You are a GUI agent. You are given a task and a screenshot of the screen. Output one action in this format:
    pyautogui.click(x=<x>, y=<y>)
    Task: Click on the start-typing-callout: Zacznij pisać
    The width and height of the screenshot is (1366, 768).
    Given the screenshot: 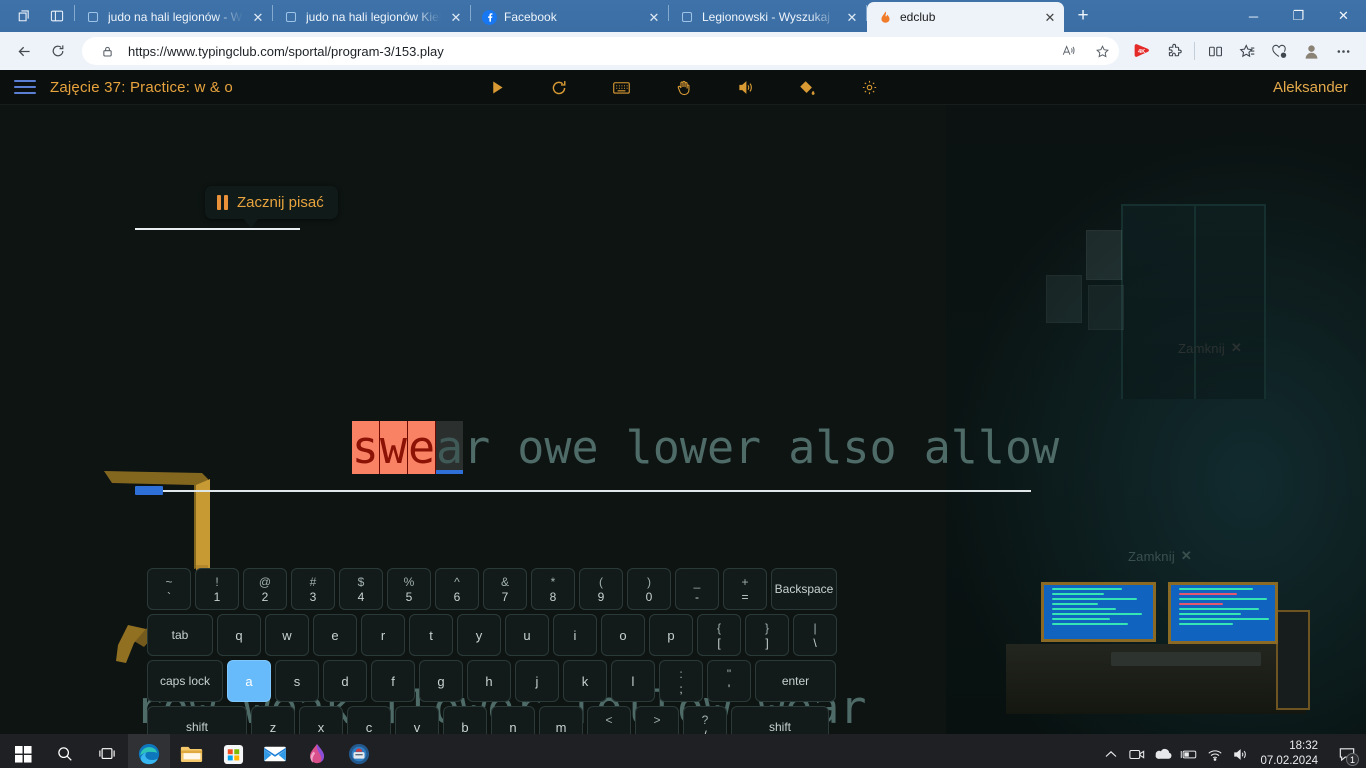 What is the action you would take?
    pyautogui.click(x=271, y=207)
    